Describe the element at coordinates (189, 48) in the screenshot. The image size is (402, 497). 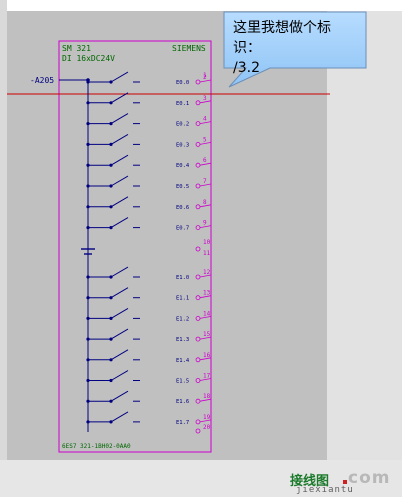
I see `module-brand: SIEMENS` at that location.